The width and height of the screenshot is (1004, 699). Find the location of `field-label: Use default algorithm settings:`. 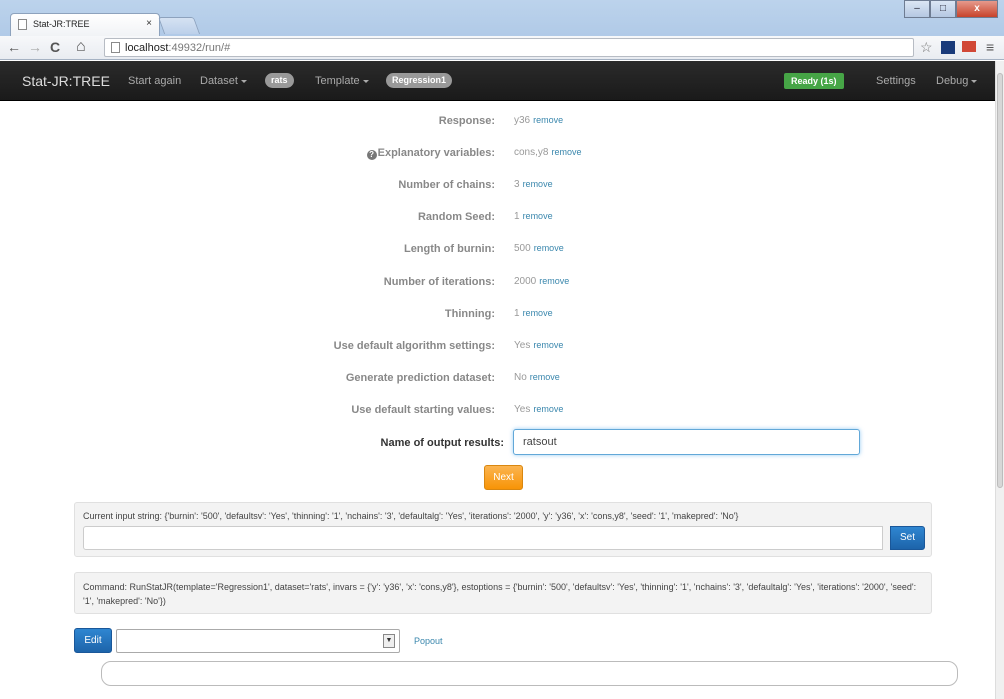

field-label: Use default algorithm settings: is located at coordinates (414, 346).